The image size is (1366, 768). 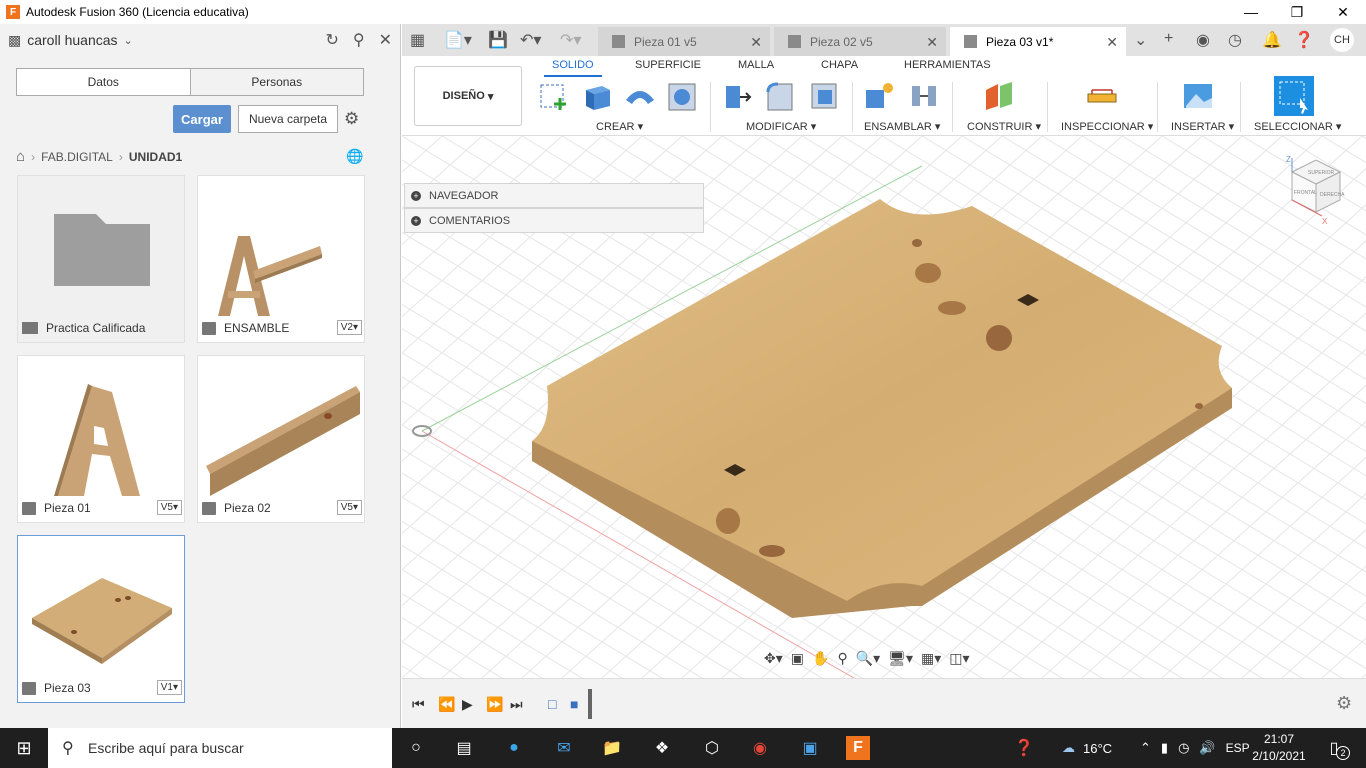 I want to click on version-badge: V1▾, so click(x=169, y=687).